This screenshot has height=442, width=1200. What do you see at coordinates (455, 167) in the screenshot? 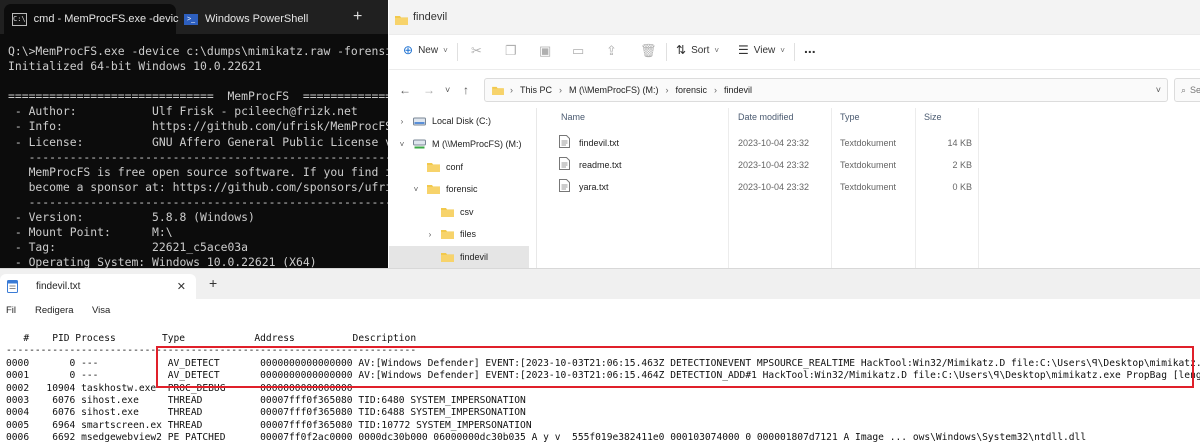
I see `nav-item-label: conf` at bounding box center [455, 167].